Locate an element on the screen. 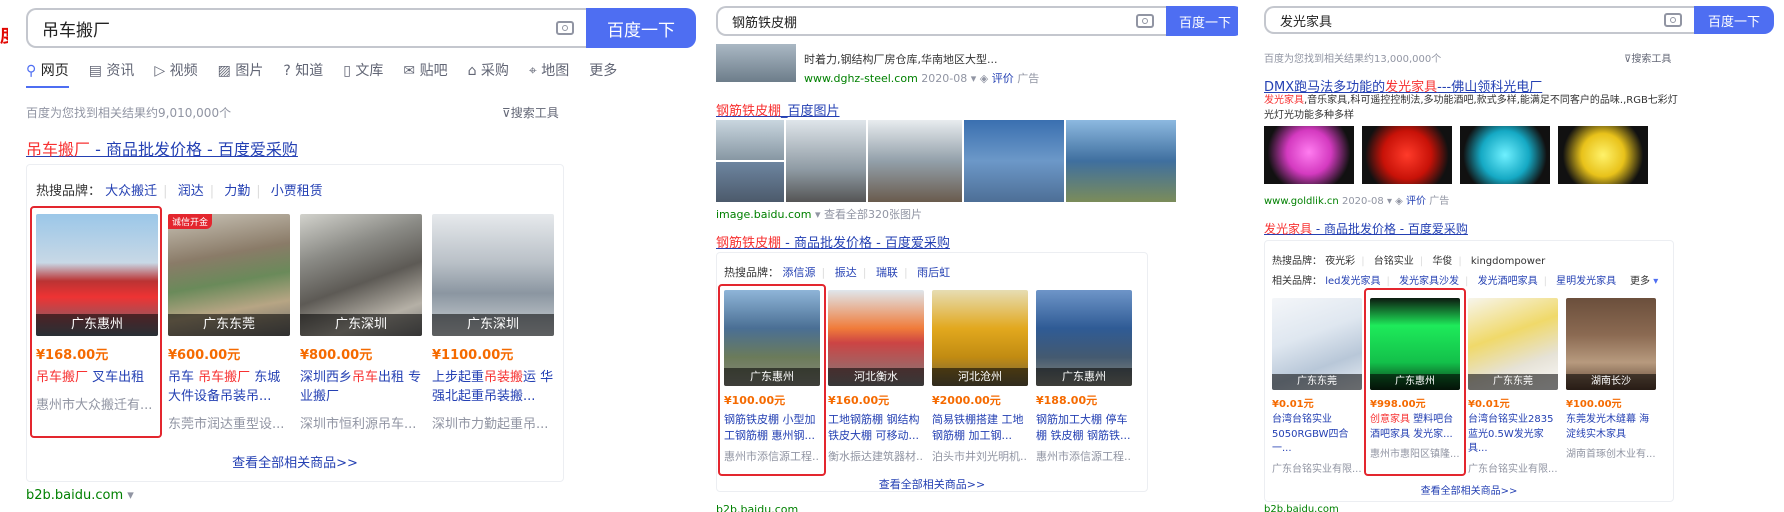  source-url: www.dghz-steel.com 2020-08 ▾ ◈ 评价 广告 is located at coordinates (921, 78).